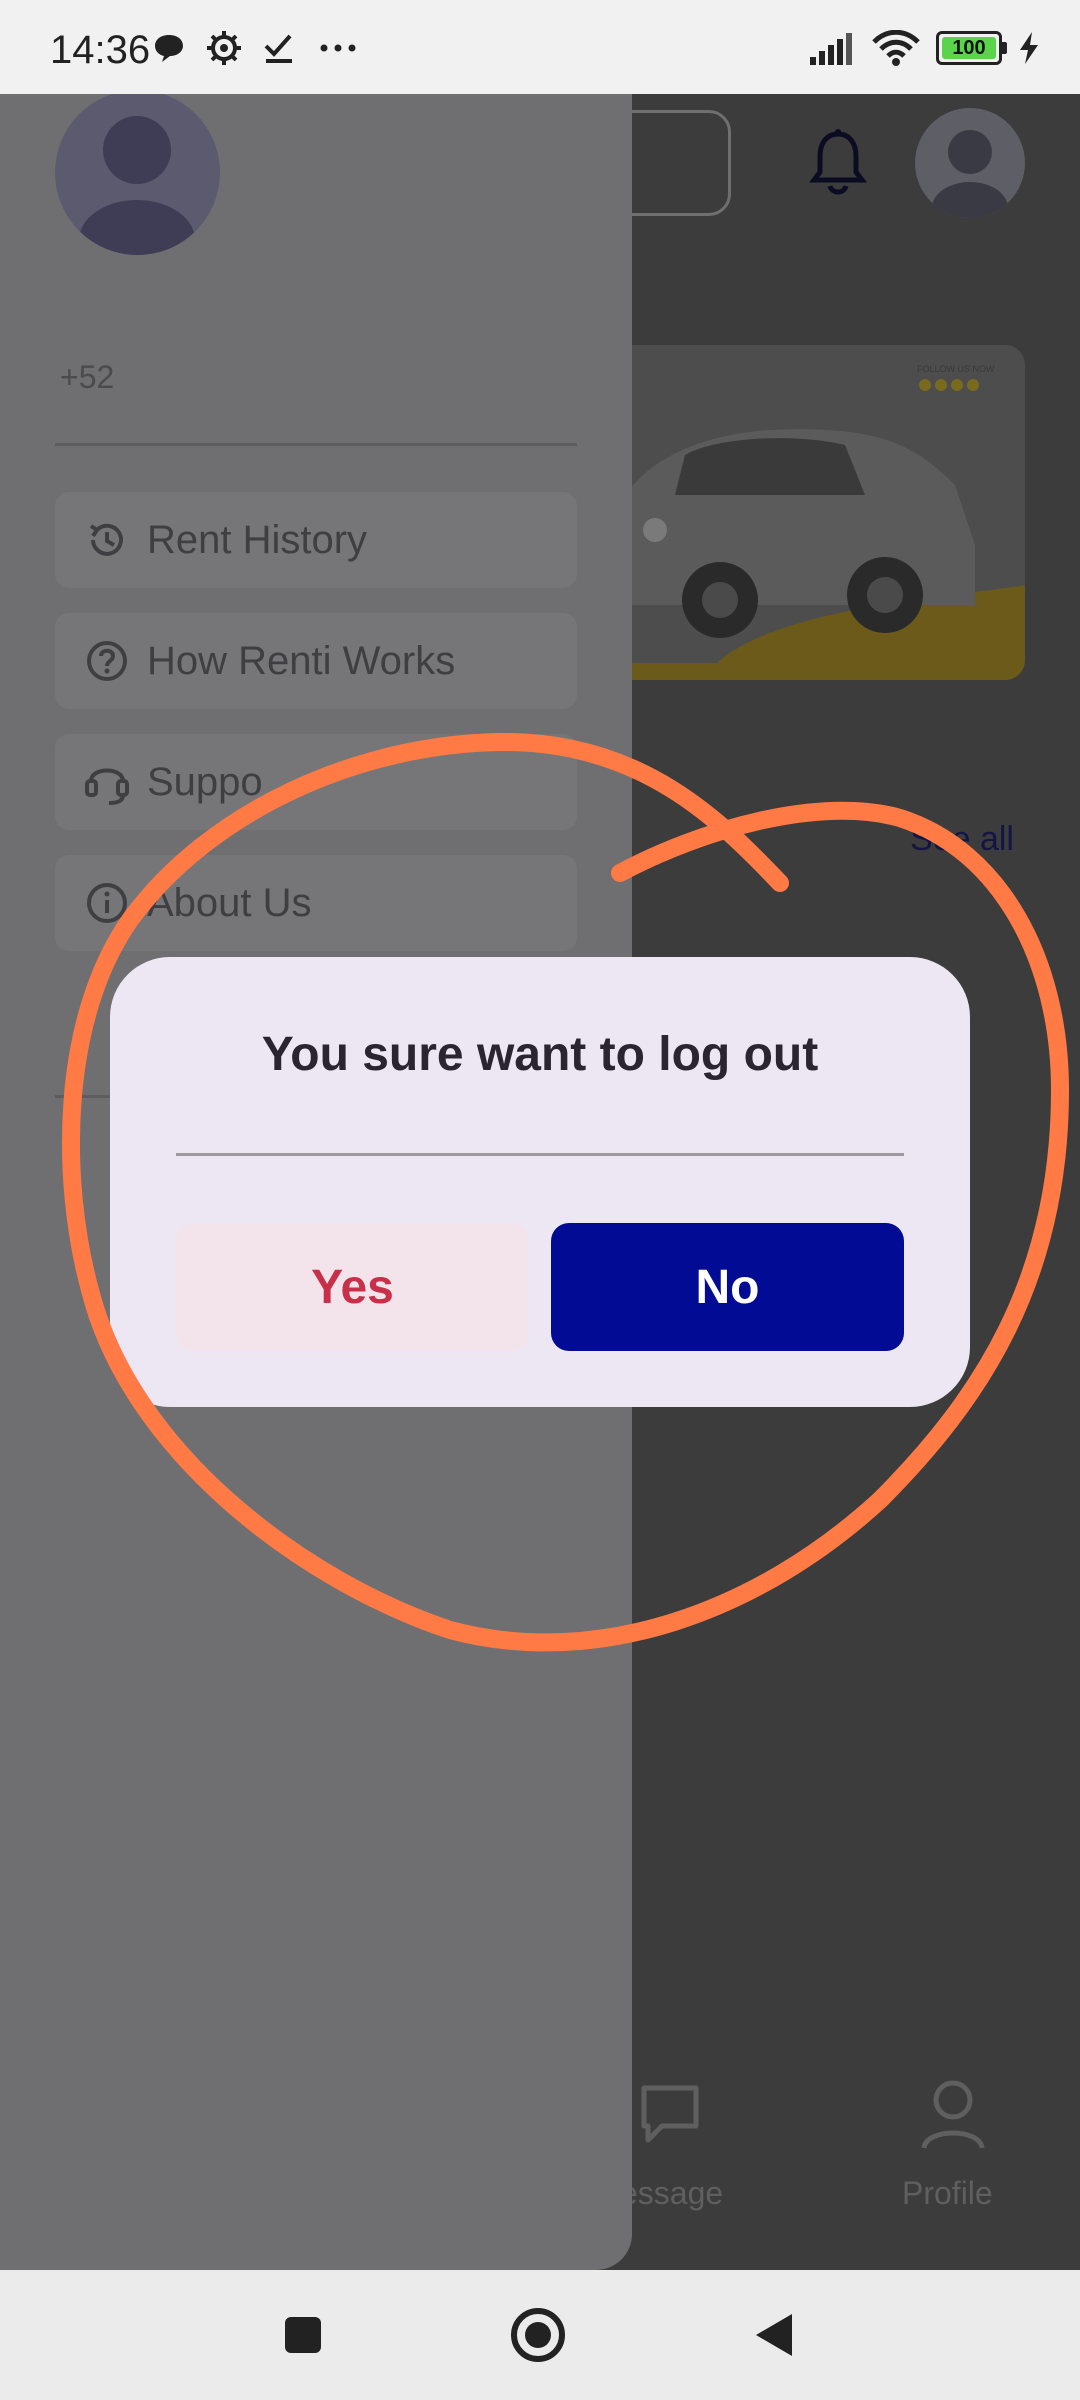  I want to click on headset-icon, so click(107, 782).